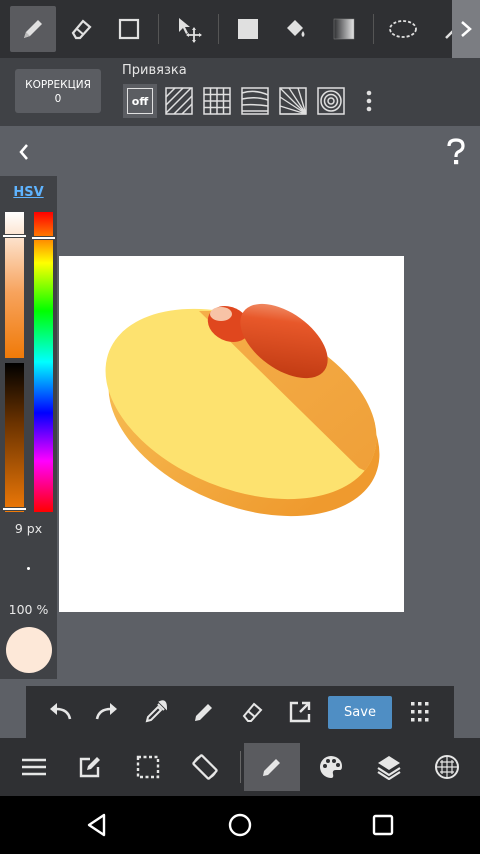  I want to click on correction-value: 0, so click(58, 99).